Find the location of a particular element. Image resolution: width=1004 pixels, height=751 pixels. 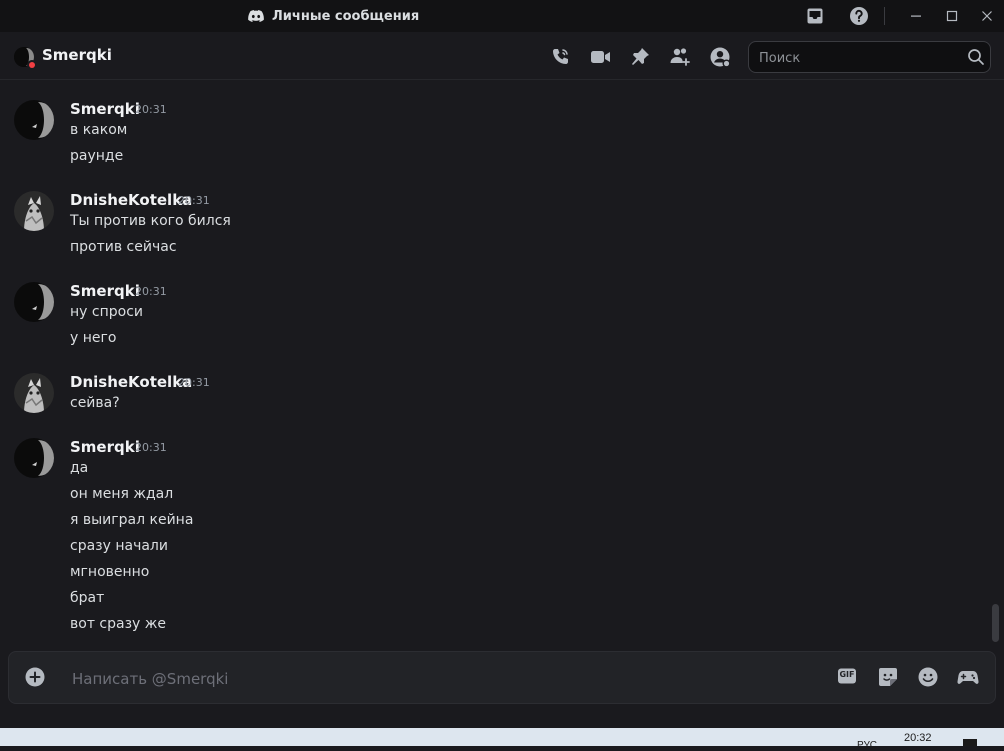

notifications-icon is located at coordinates (970, 742).